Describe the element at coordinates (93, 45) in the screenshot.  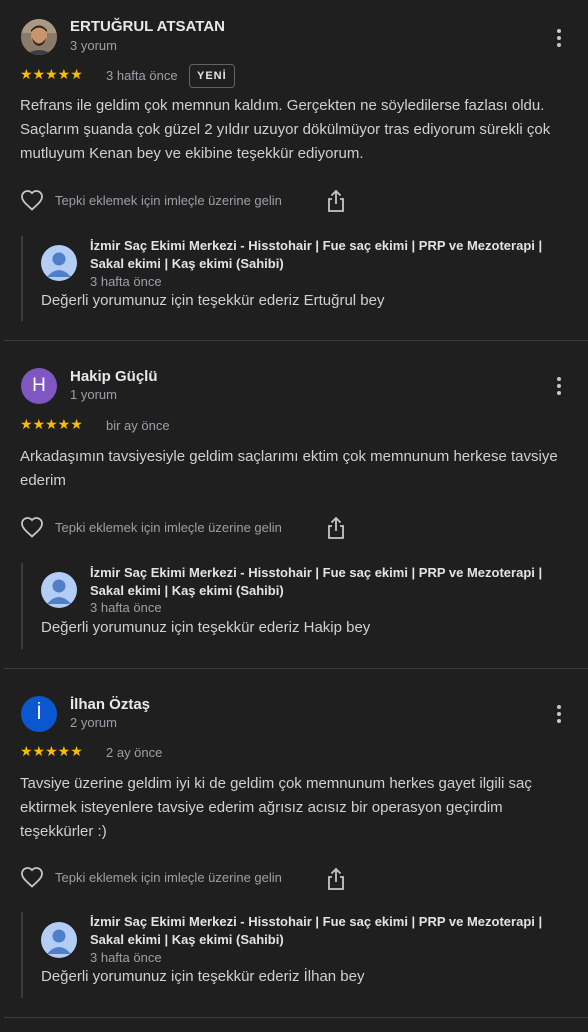
I see `reviewer-review-count: 3 yorum` at that location.